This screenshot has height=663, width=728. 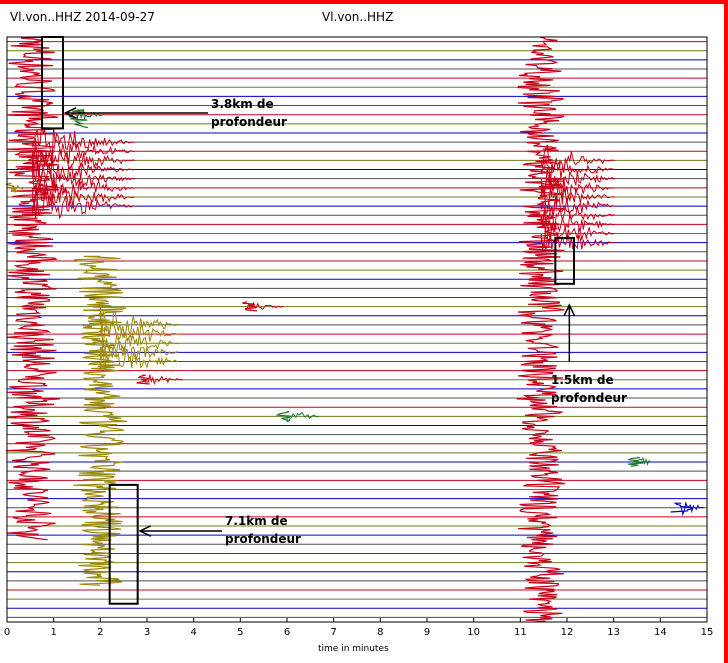 I want to click on annotation-depth-label: 3.8km de, so click(x=242, y=104).